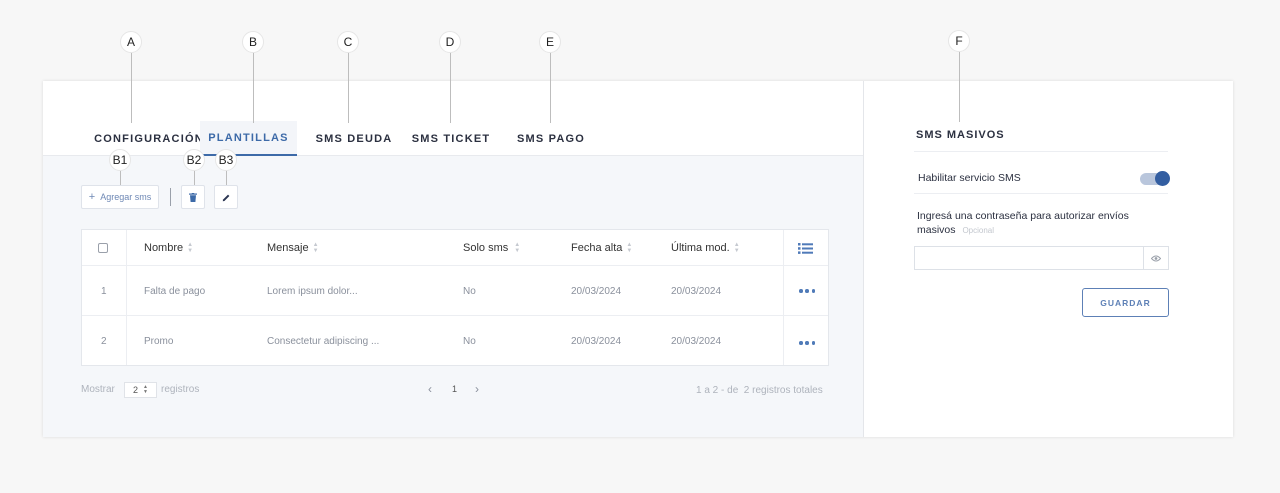  I want to click on page-size-value: 2, so click(136, 390).